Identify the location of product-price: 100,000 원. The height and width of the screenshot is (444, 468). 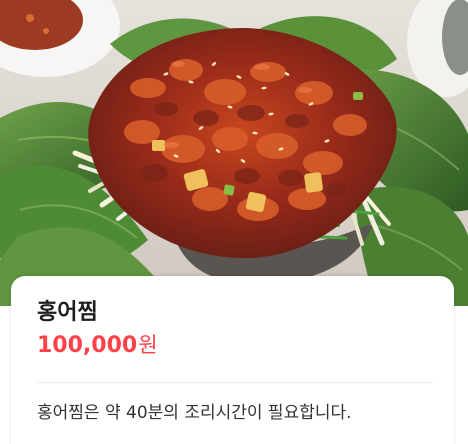
(97, 346).